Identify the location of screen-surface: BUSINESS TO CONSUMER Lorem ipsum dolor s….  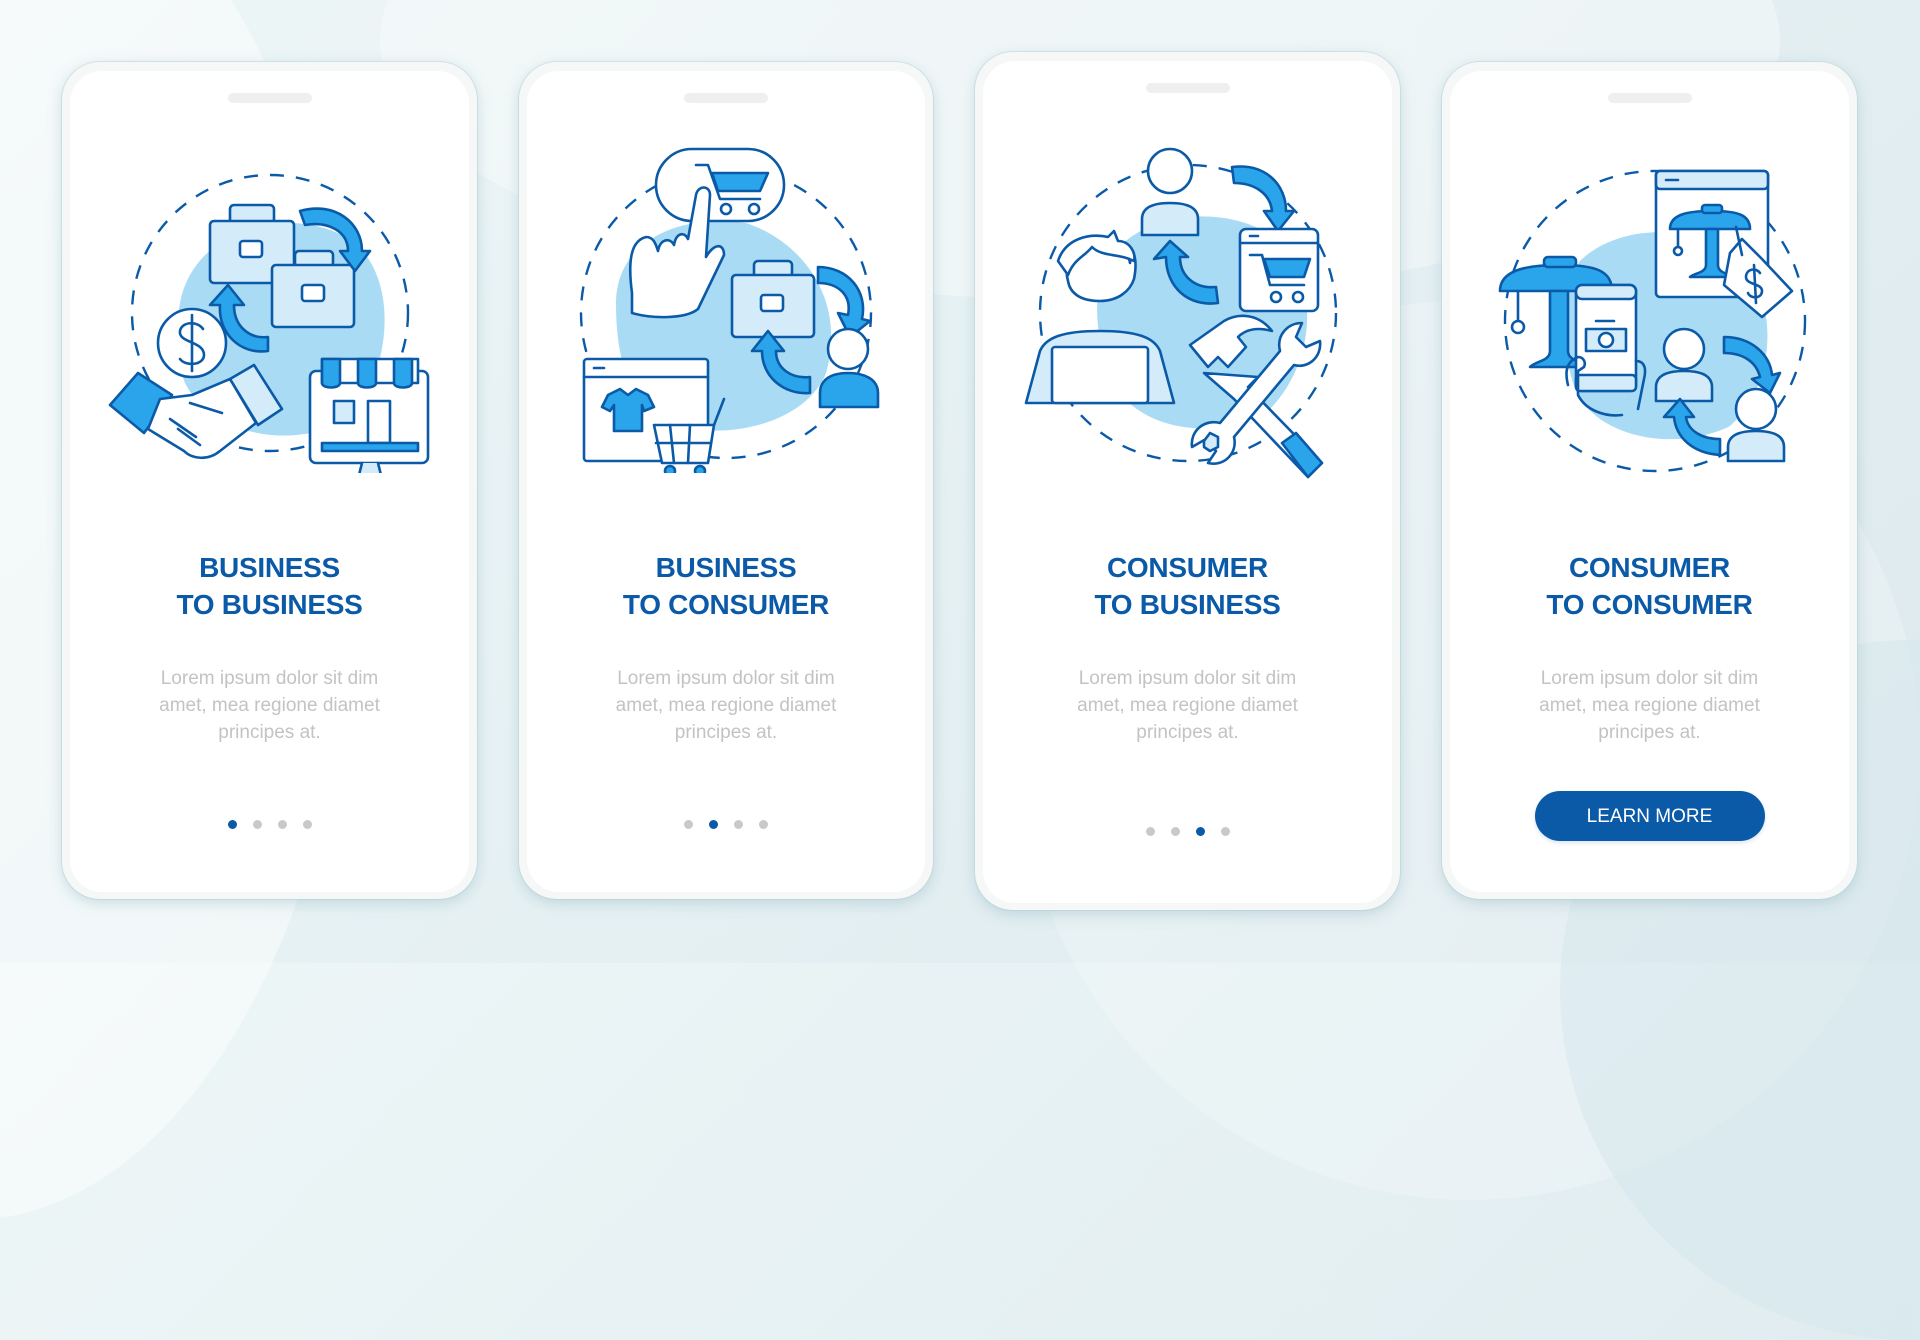
(726, 481).